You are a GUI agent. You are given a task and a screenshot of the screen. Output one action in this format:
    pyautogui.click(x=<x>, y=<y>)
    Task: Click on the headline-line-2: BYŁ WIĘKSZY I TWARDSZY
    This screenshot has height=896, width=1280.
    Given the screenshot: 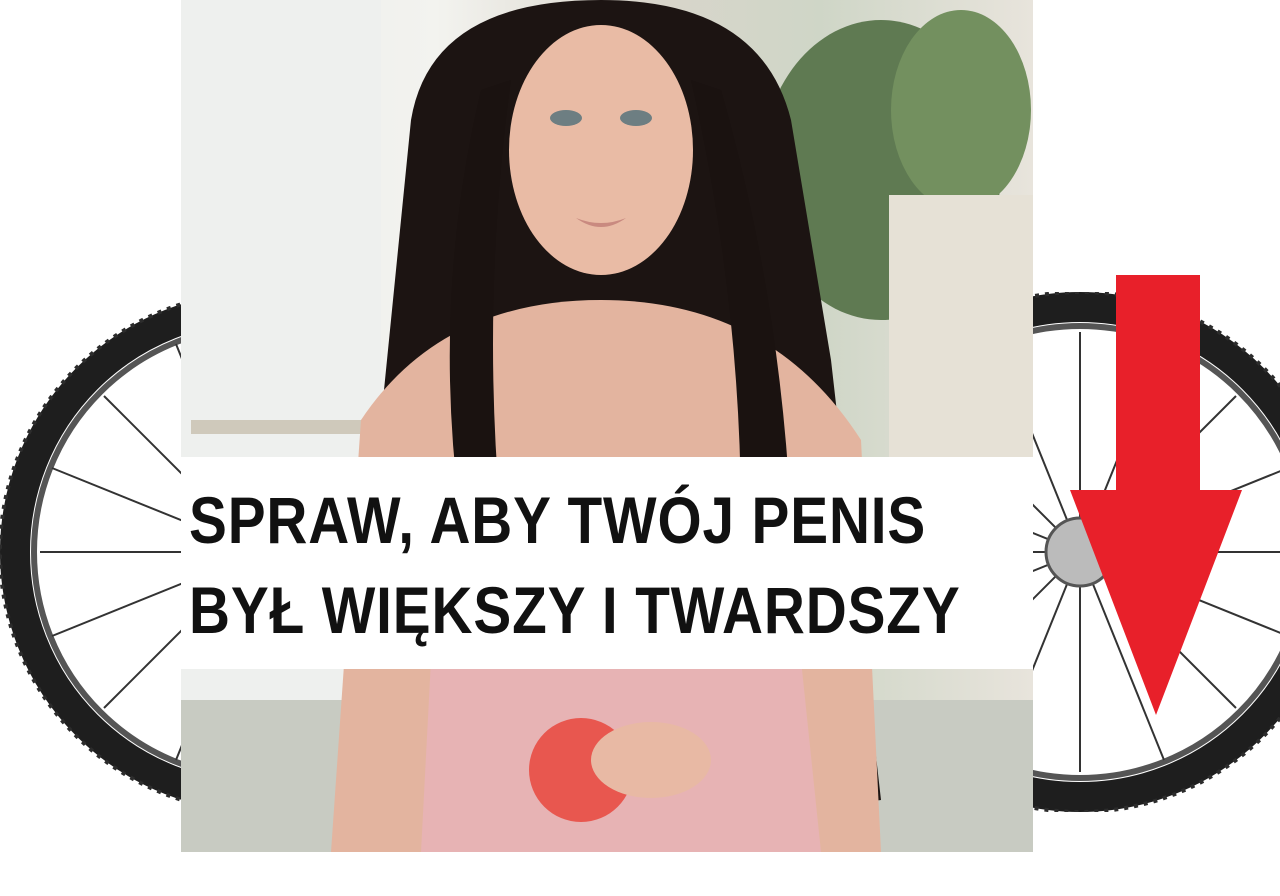 What is the action you would take?
    pyautogui.click(x=575, y=610)
    